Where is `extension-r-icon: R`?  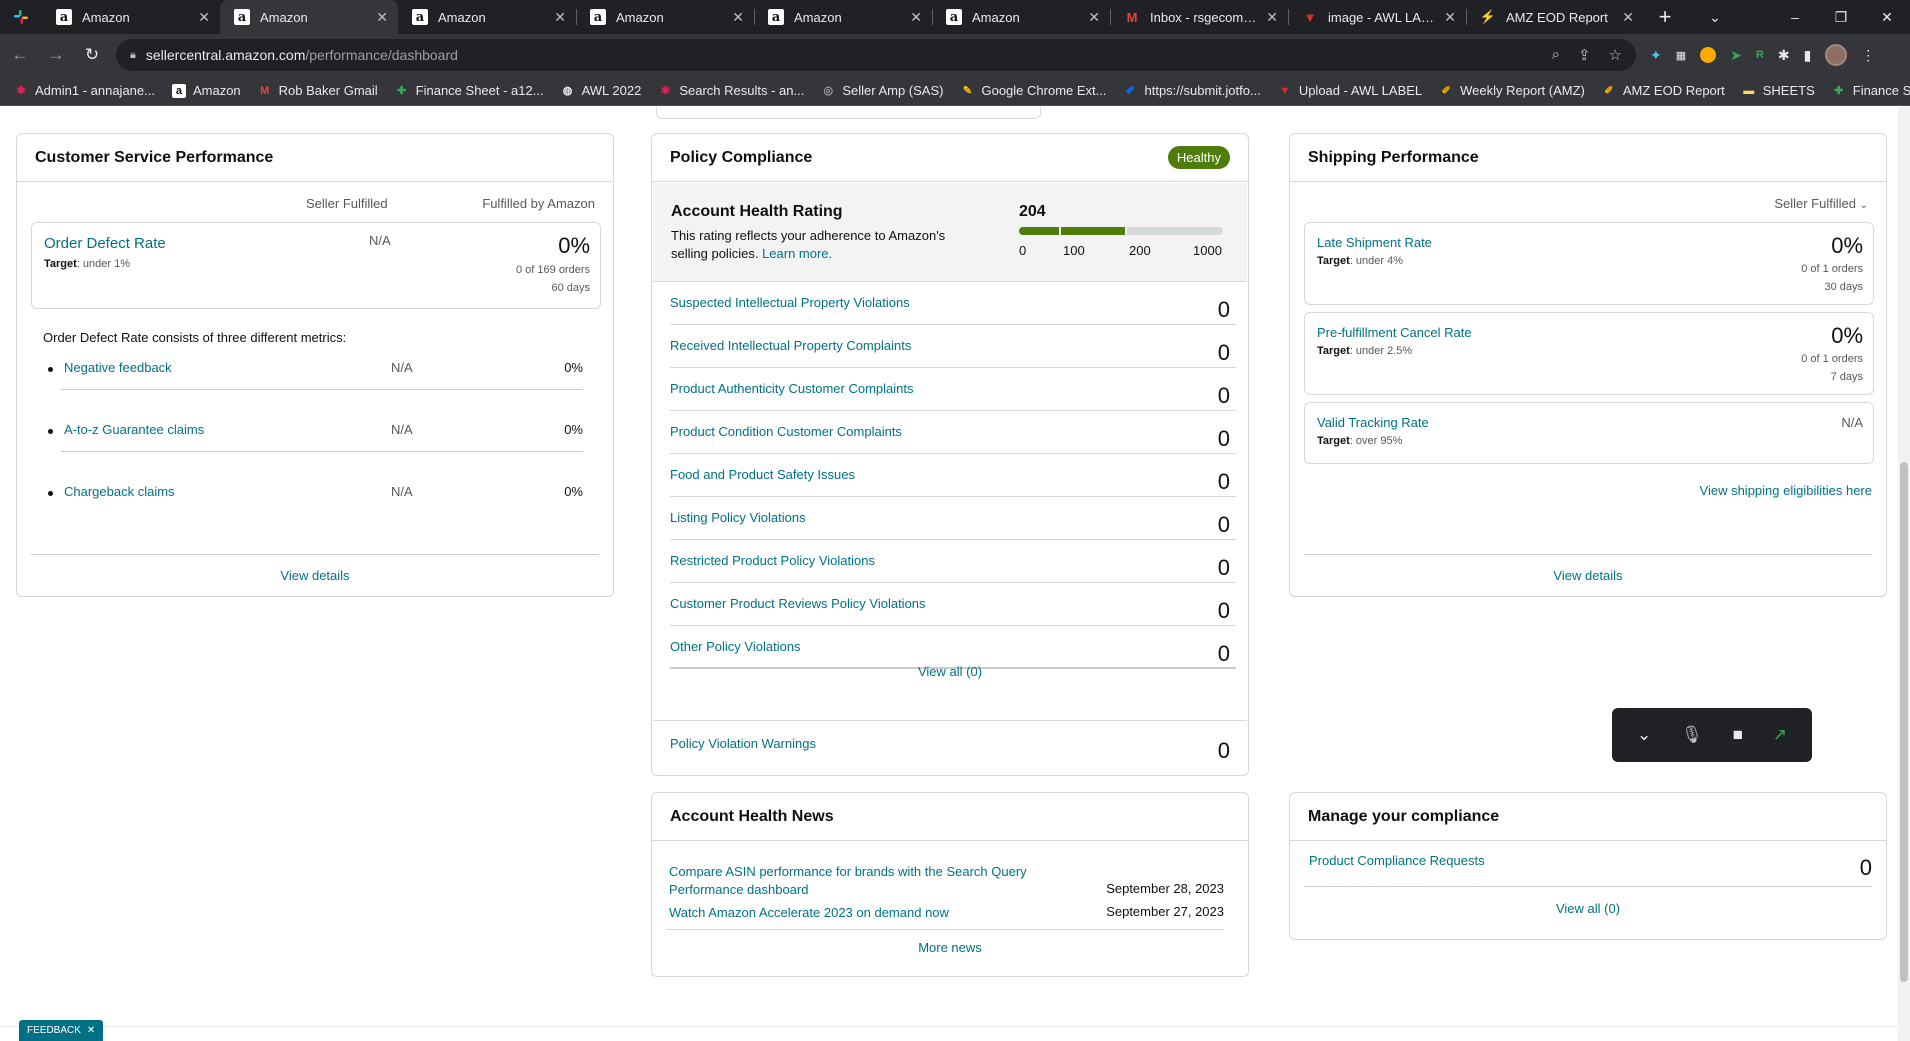 extension-r-icon: R is located at coordinates (1760, 55).